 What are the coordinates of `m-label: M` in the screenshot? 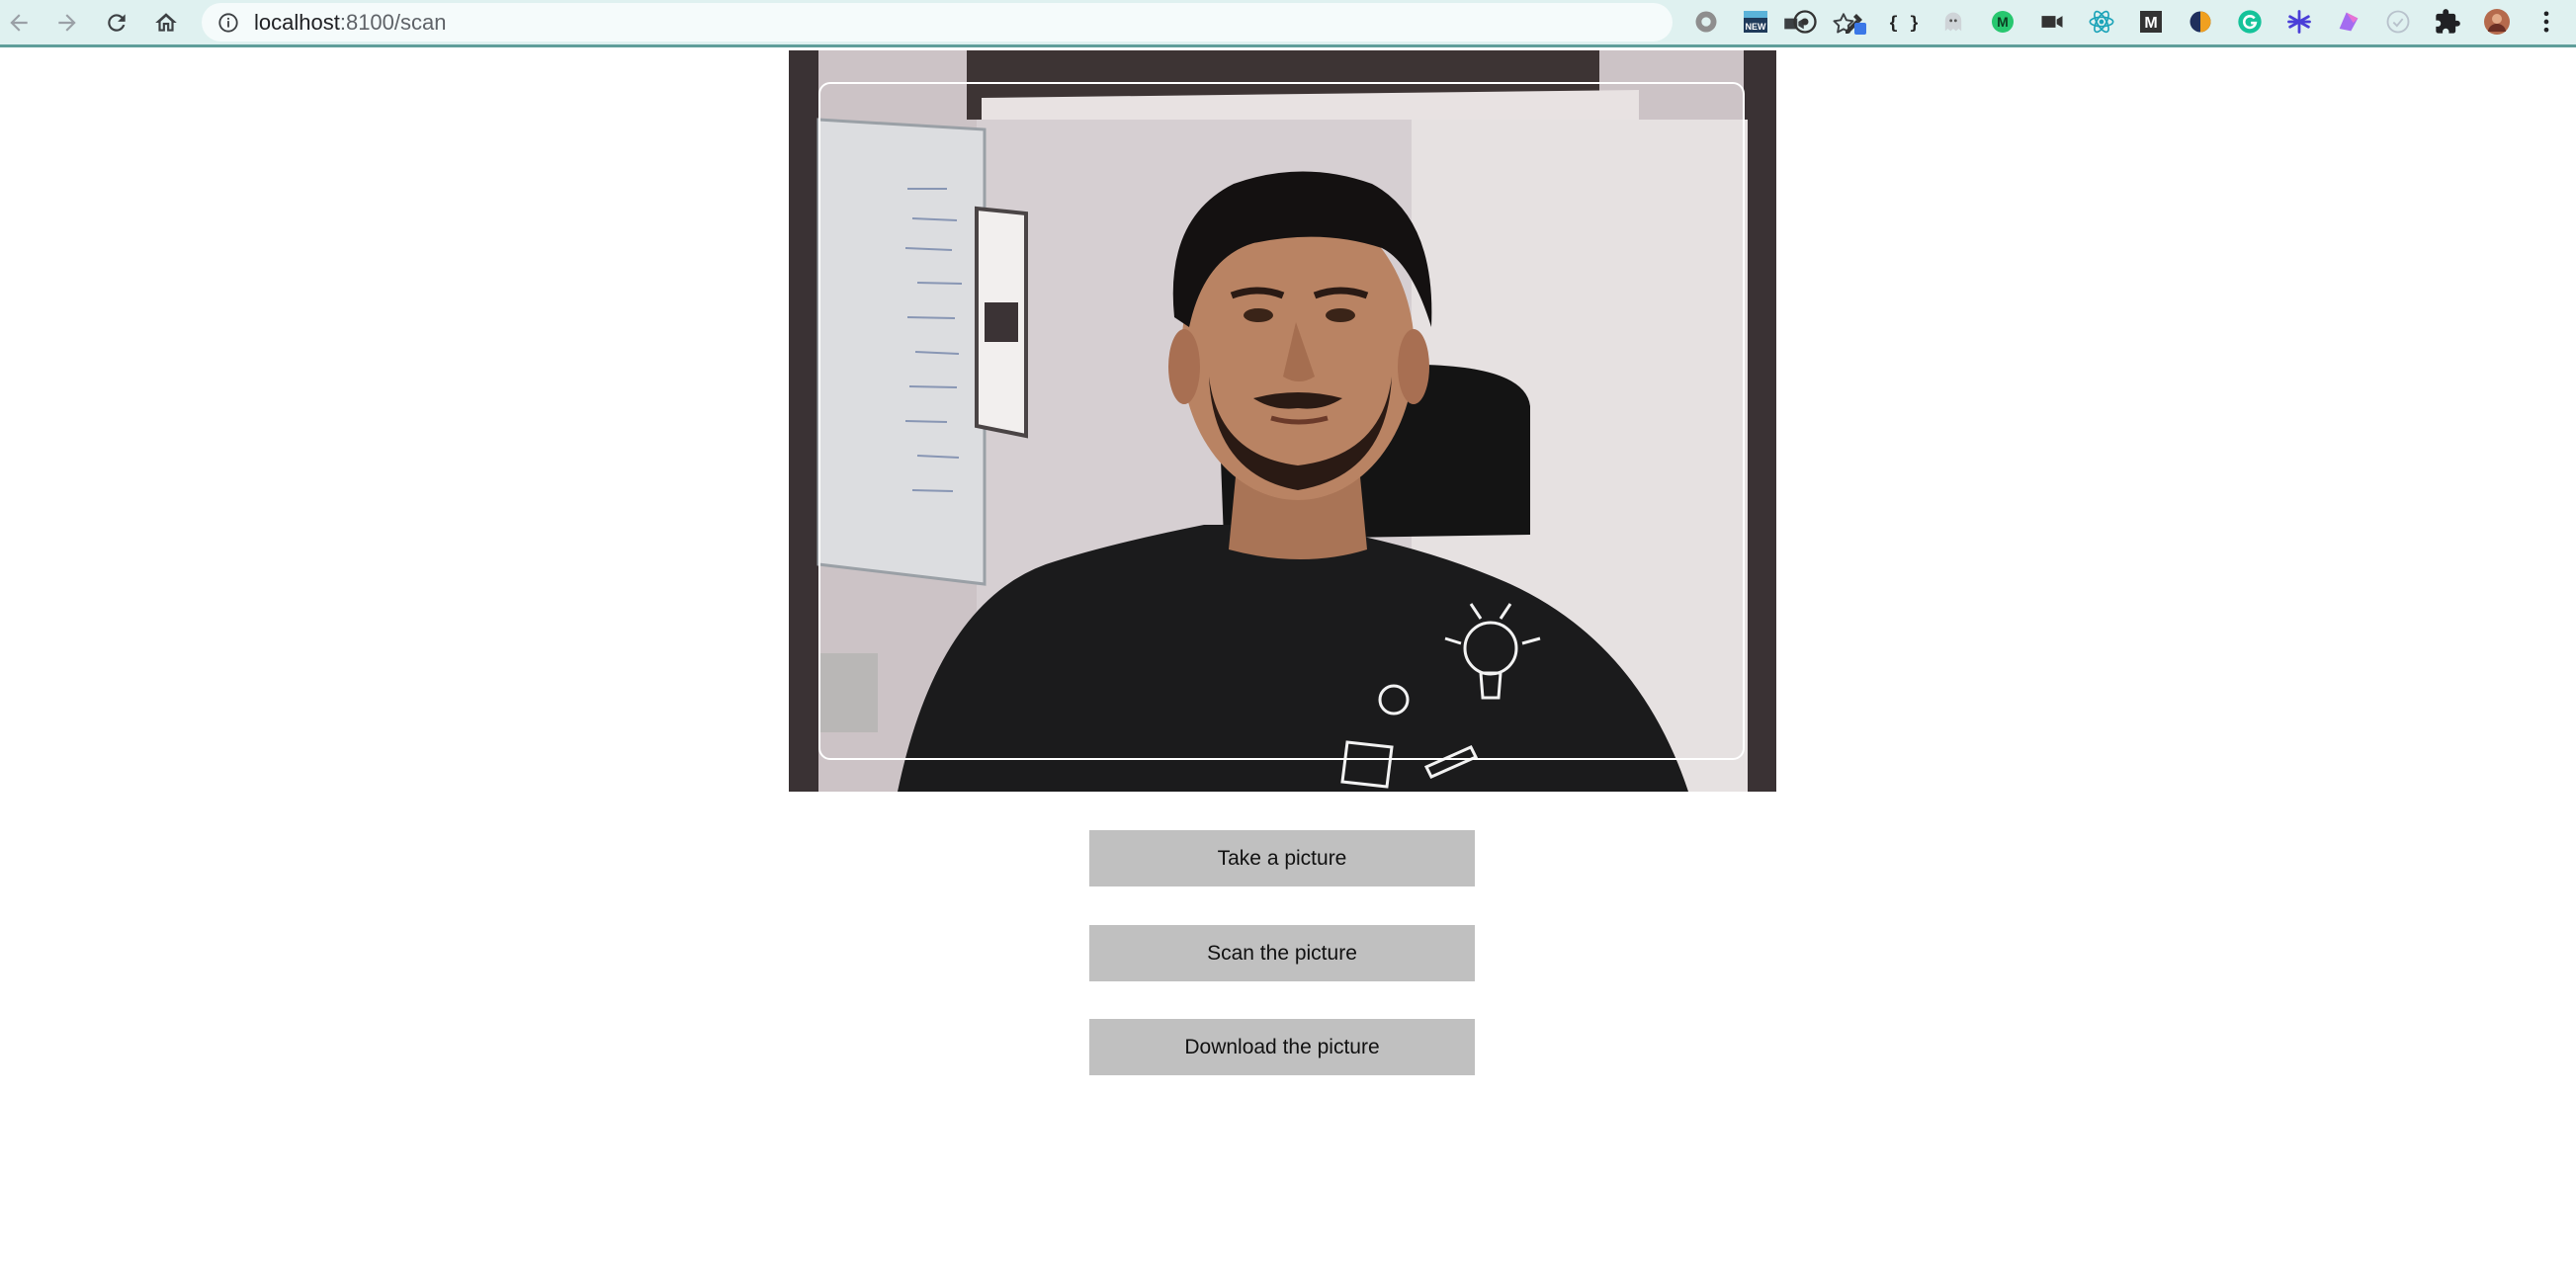 It's located at (2150, 23).